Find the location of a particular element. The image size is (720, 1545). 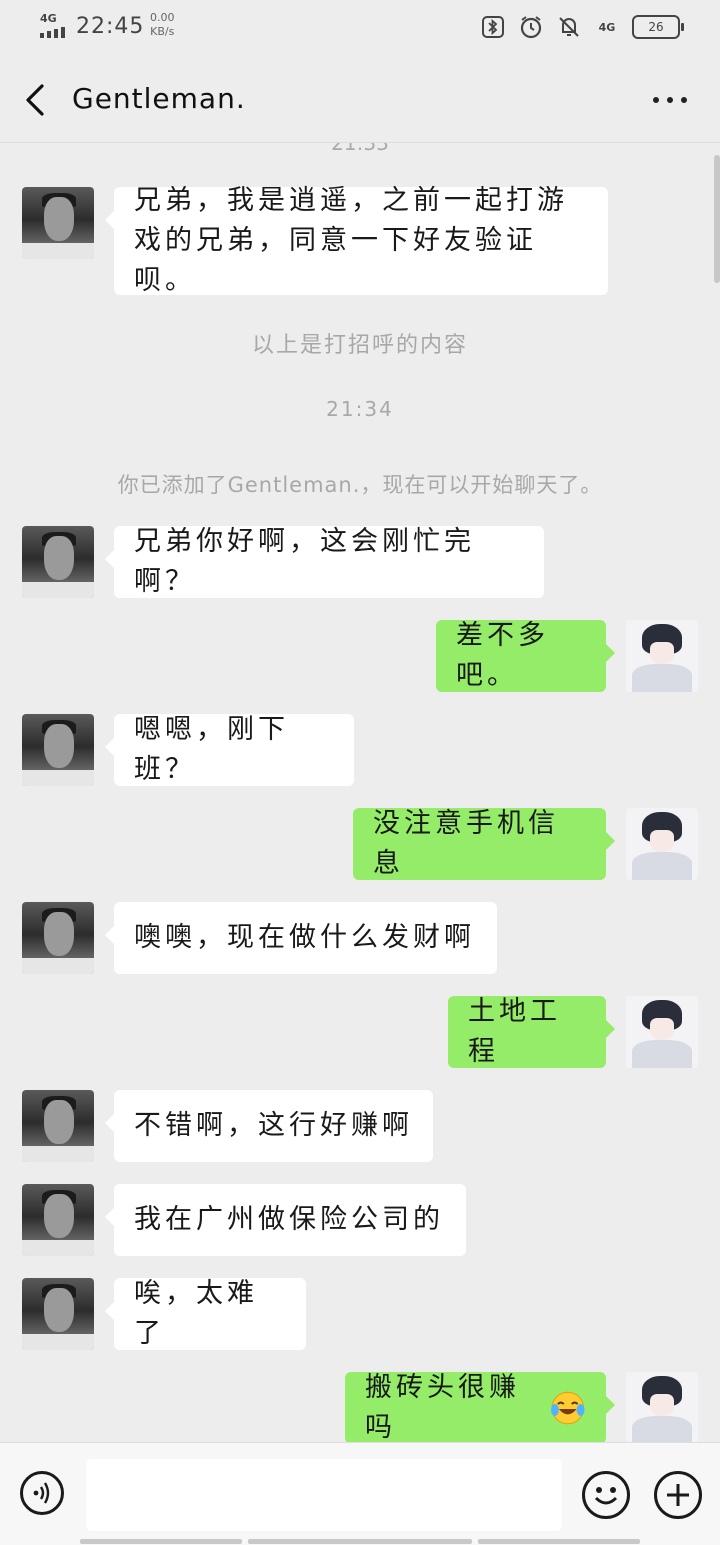

network-speed: 0.00 KB/s is located at coordinates (162, 25).